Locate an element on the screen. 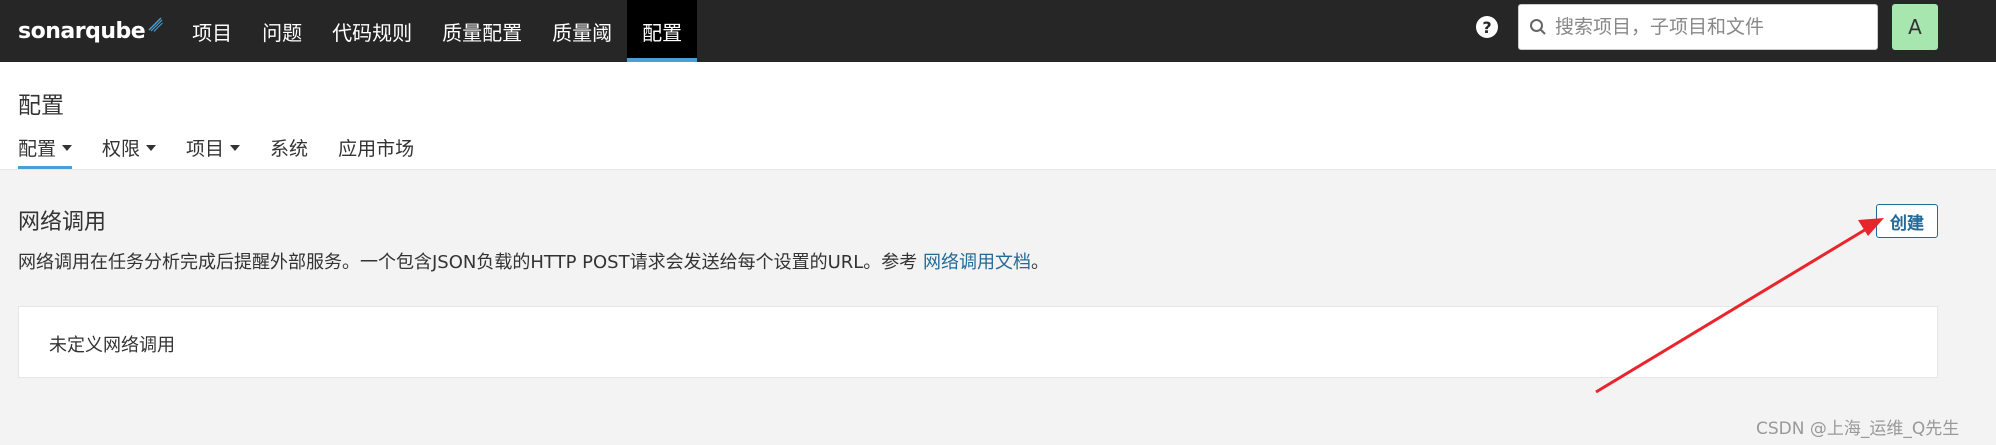 This screenshot has height=445, width=1996. webhooks-title: 网络调用 is located at coordinates (62, 222).